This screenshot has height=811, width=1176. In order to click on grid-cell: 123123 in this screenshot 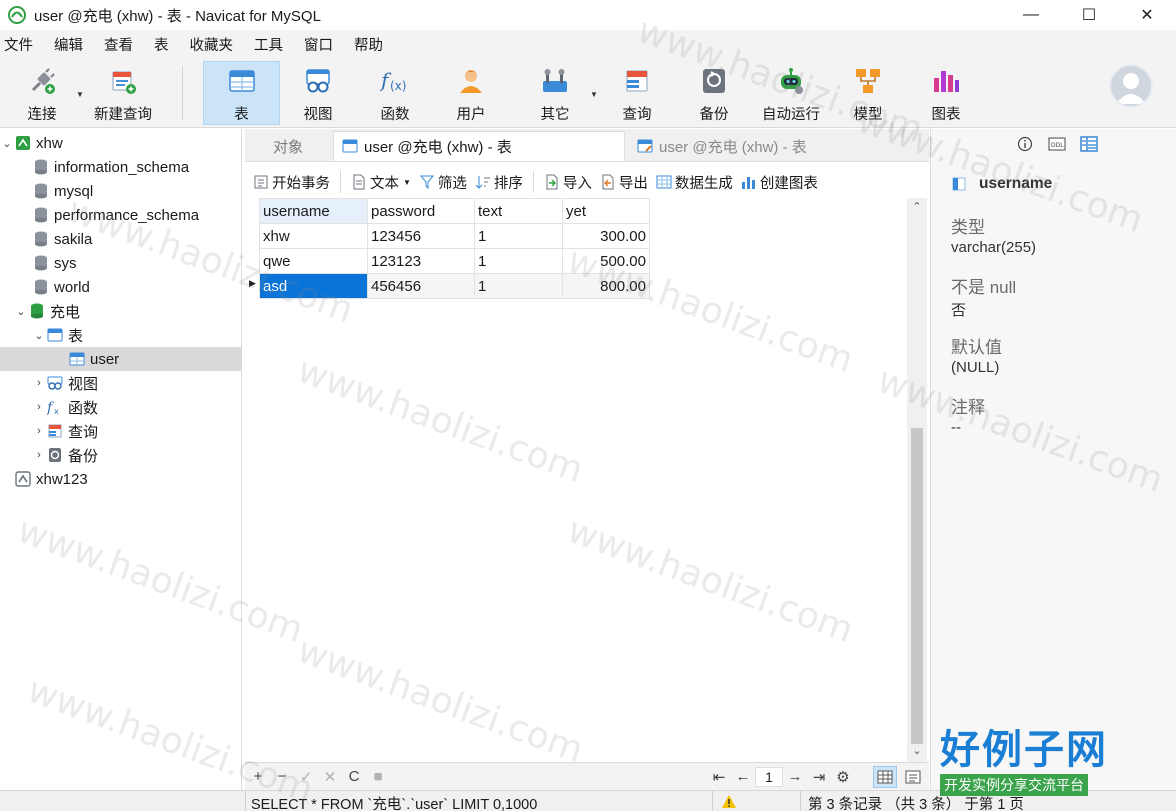, I will do `click(421, 261)`.